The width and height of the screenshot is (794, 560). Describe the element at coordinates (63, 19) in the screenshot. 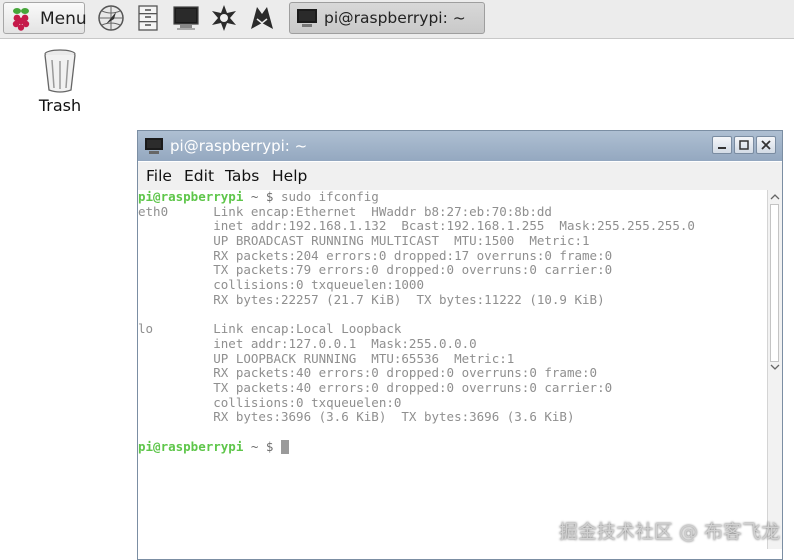

I see `menu-label: Menu` at that location.